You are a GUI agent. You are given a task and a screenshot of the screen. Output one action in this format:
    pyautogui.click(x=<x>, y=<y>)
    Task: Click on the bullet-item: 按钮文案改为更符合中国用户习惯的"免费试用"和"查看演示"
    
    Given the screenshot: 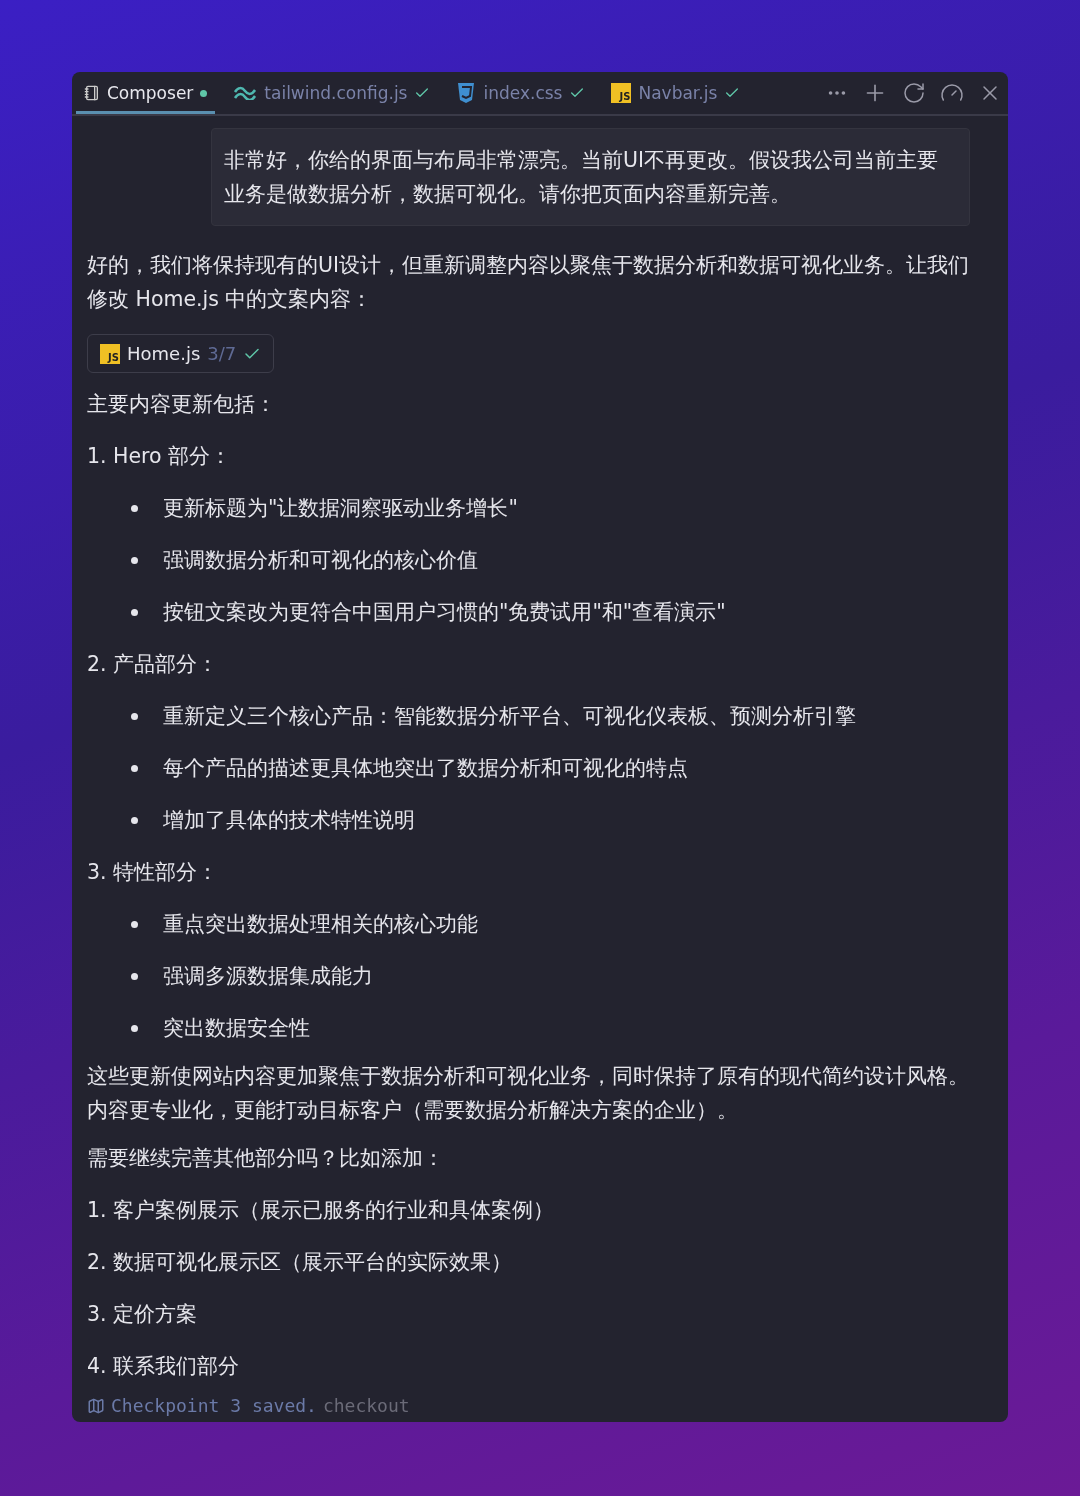 What is the action you would take?
    pyautogui.click(x=444, y=612)
    